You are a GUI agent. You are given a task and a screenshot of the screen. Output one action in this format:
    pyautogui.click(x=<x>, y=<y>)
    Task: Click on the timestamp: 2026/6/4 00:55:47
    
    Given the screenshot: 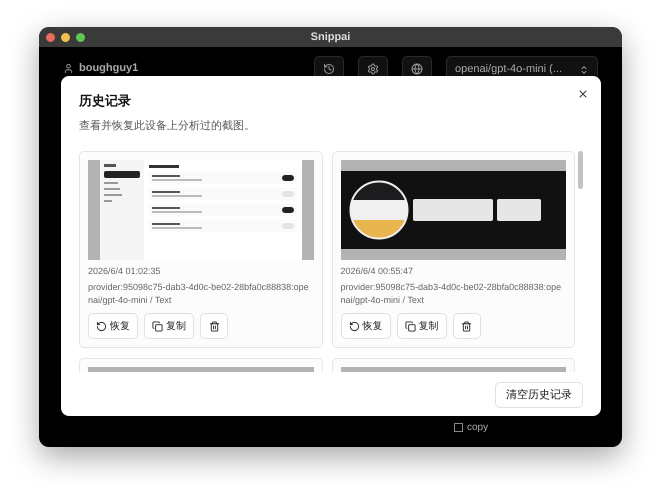 What is the action you would take?
    pyautogui.click(x=377, y=271)
    